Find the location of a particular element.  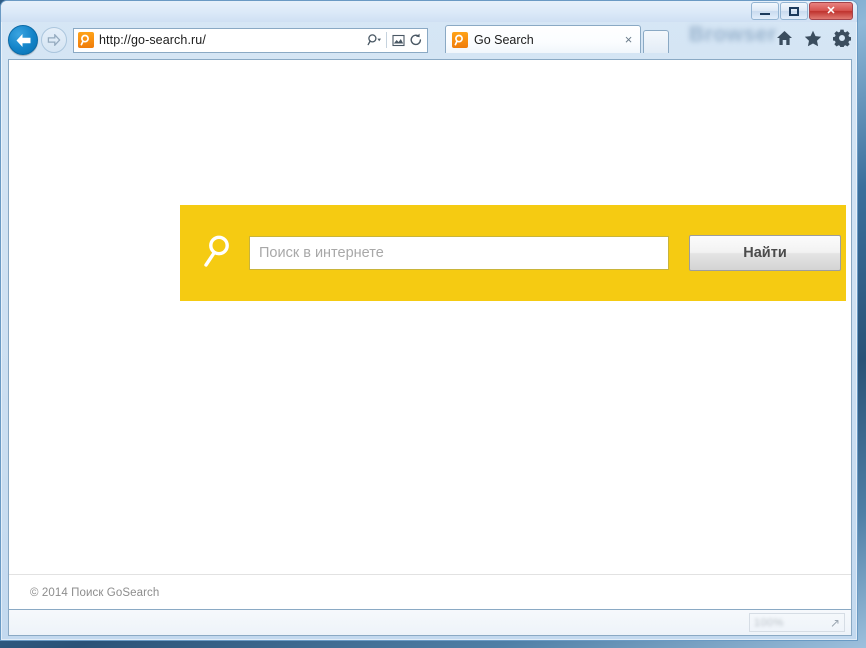

zoom-level-label: 100% is located at coordinates (769, 622).